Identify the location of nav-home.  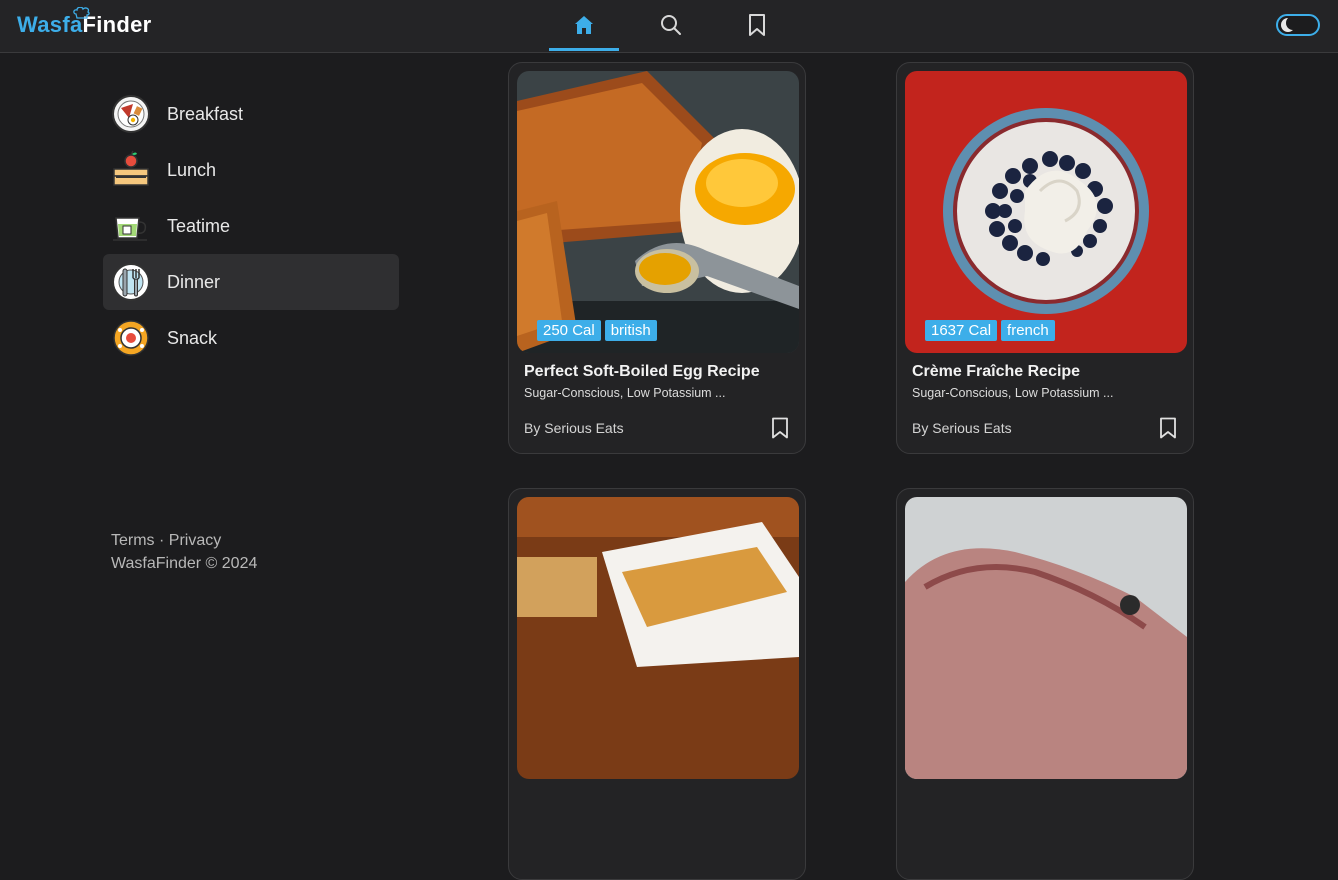
(584, 25).